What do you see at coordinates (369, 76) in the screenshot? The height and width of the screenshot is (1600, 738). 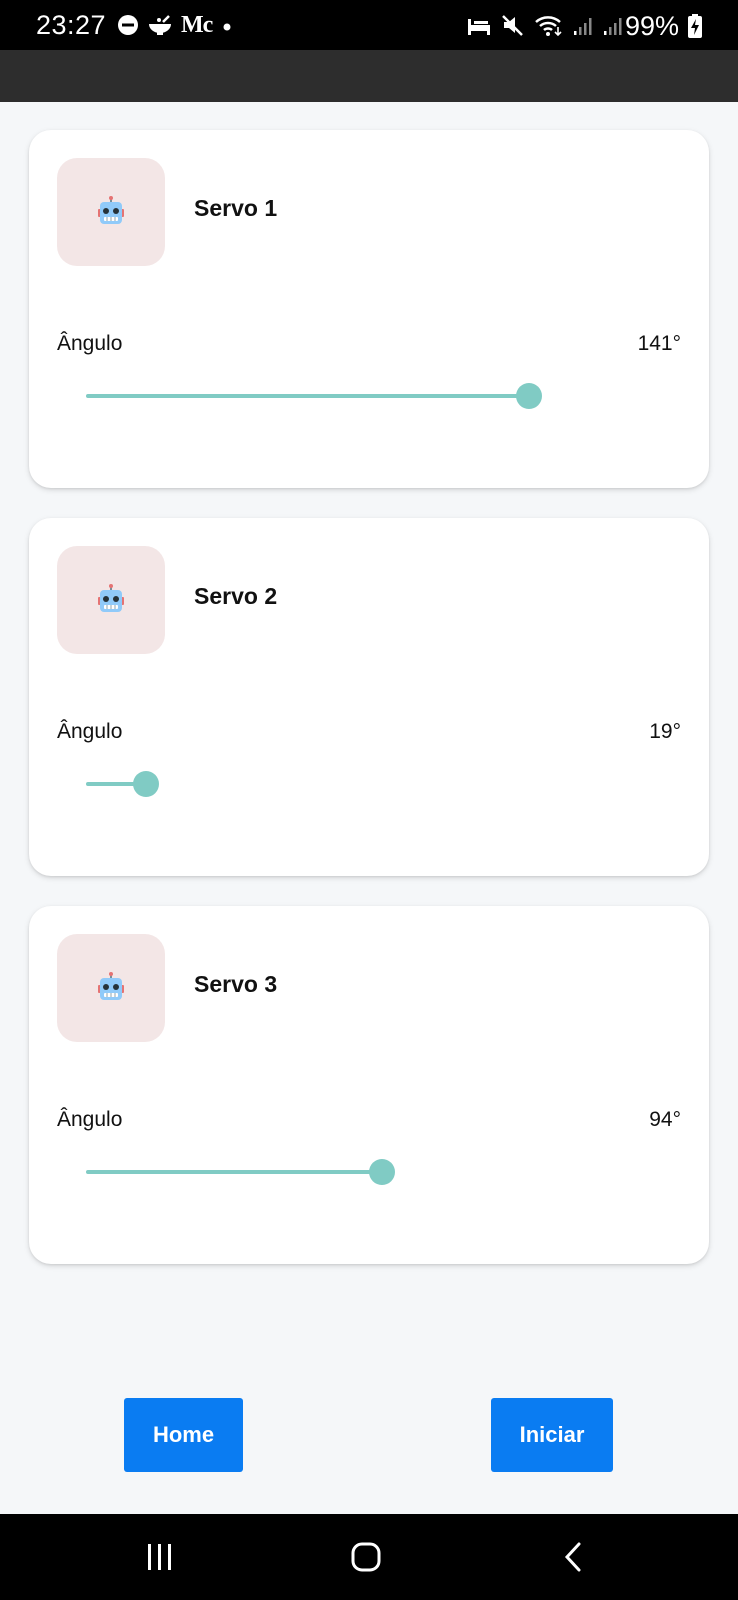 I see `app-bar` at bounding box center [369, 76].